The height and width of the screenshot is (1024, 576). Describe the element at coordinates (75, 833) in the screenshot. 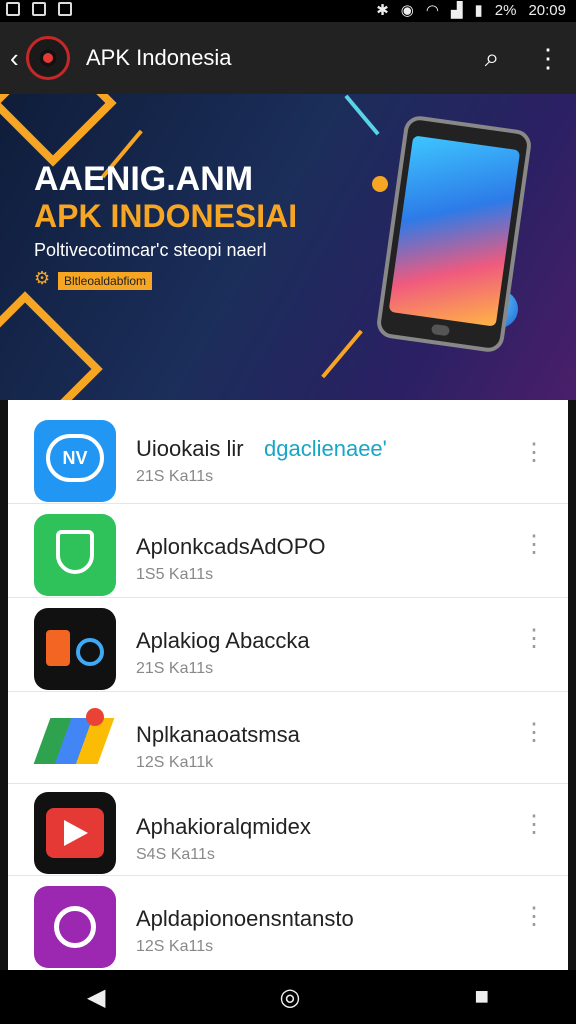

I see `play-icon` at that location.